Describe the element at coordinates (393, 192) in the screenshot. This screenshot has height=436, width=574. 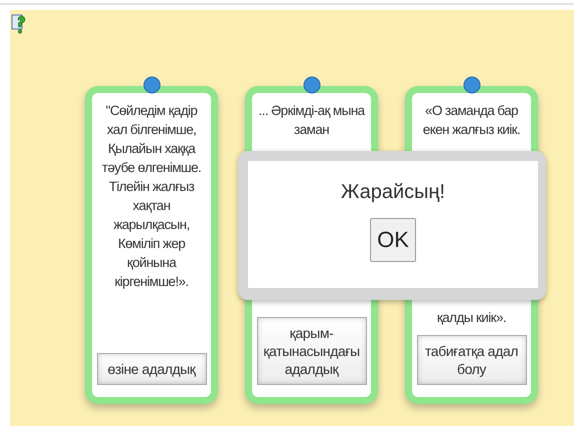
I see `alert-message: Жарайсың!` at that location.